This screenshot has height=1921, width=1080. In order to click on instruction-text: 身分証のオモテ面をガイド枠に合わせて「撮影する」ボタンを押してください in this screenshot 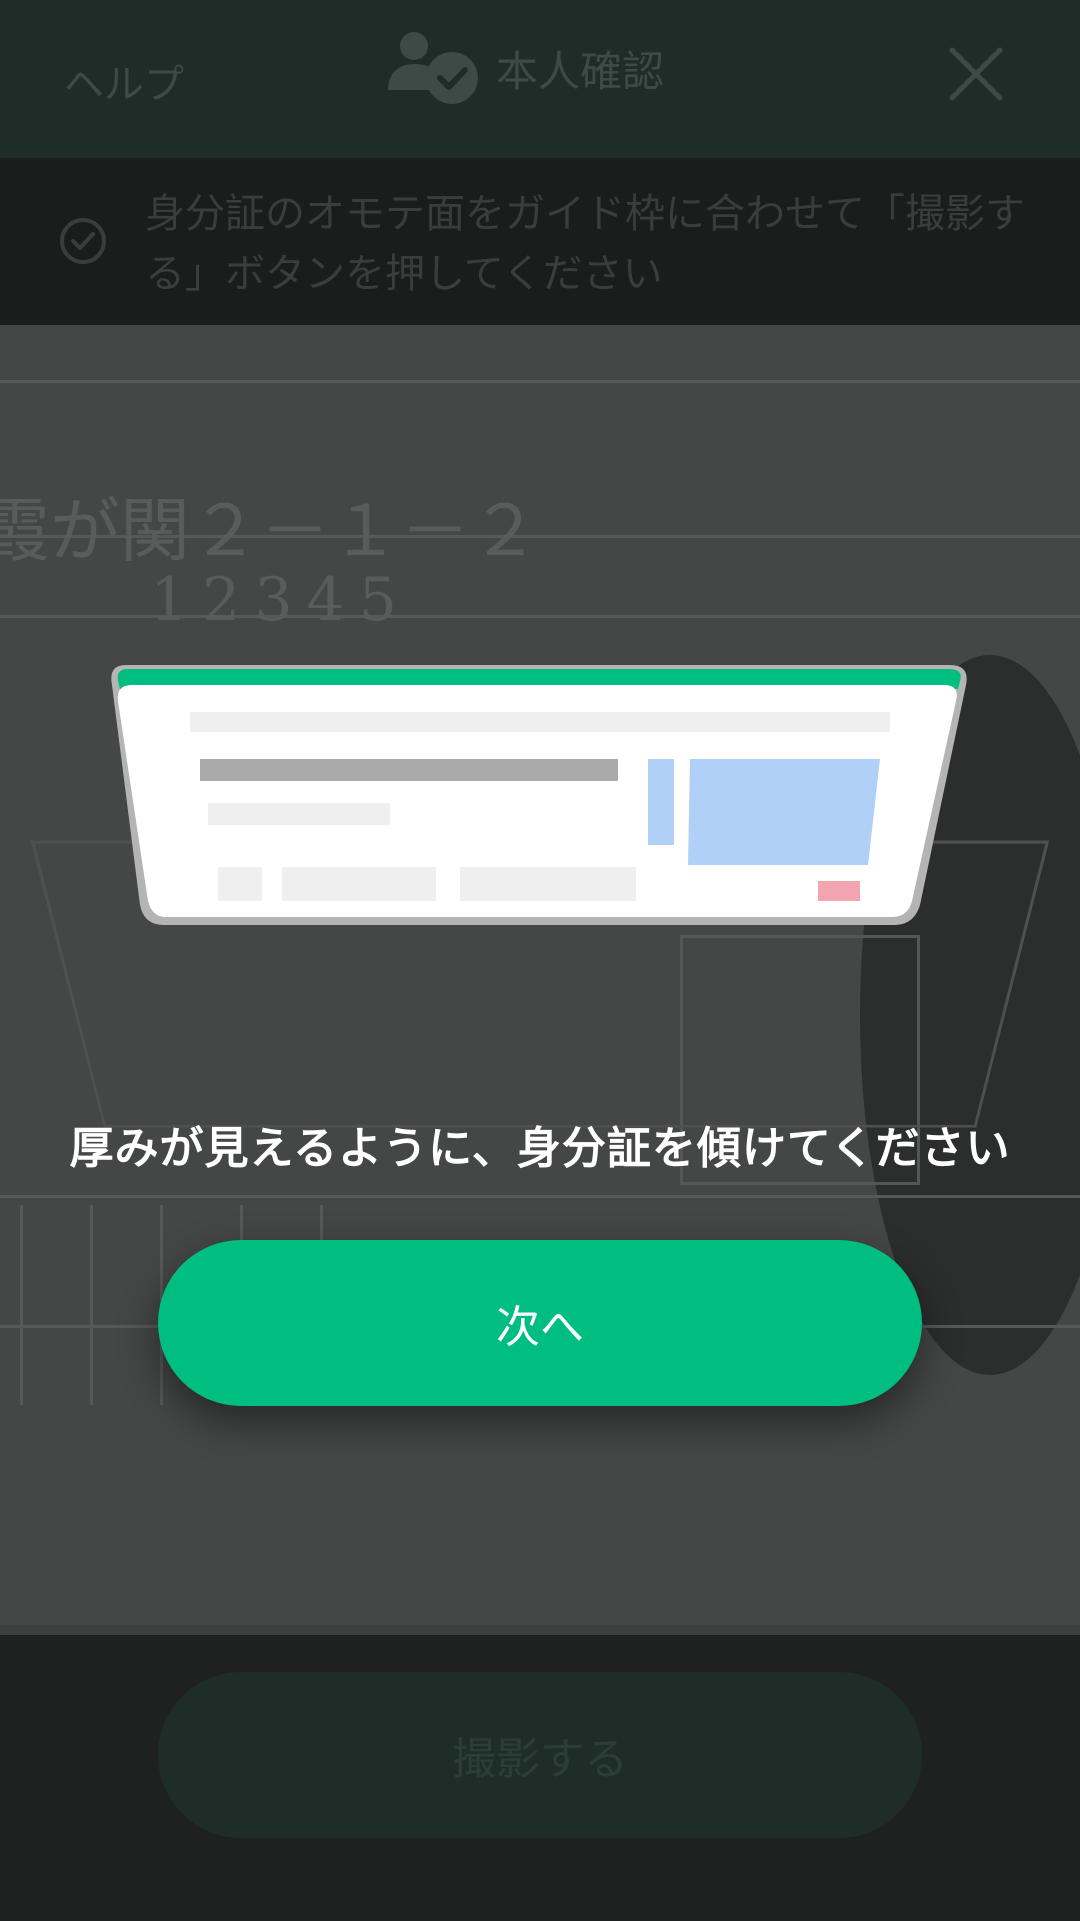, I will do `click(585, 244)`.